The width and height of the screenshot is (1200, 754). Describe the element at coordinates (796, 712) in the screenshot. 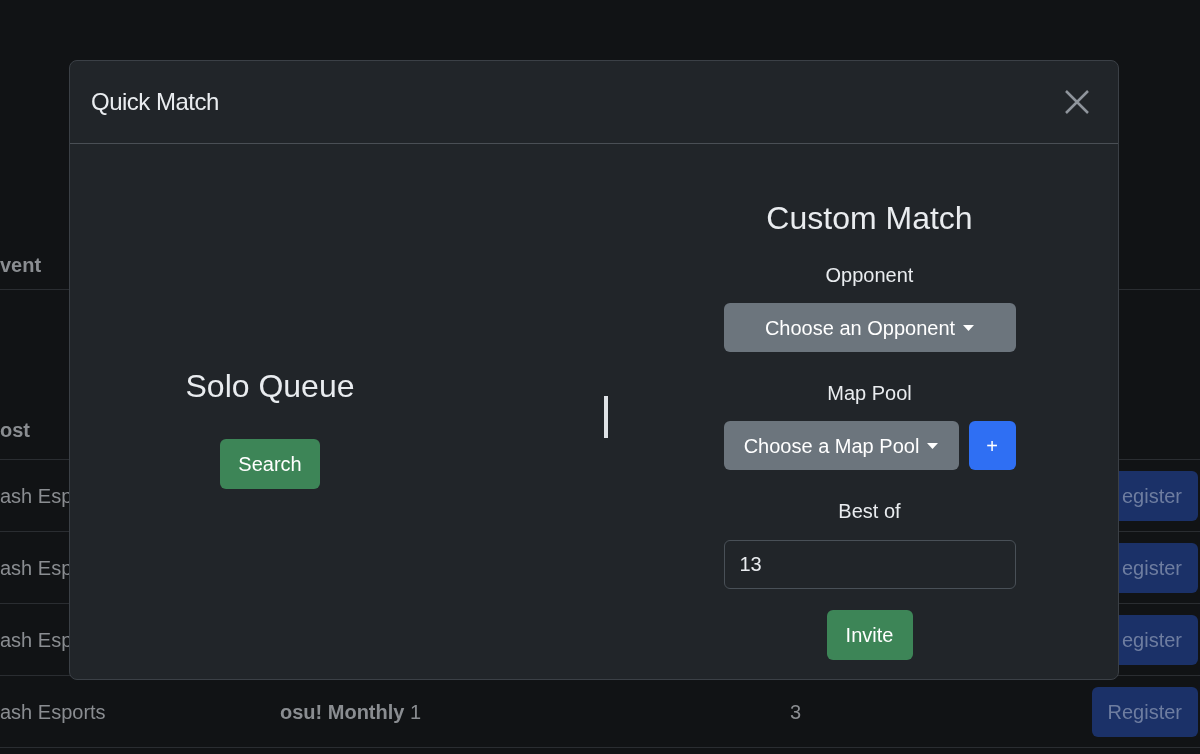

I see `table-cell-text: 3` at that location.